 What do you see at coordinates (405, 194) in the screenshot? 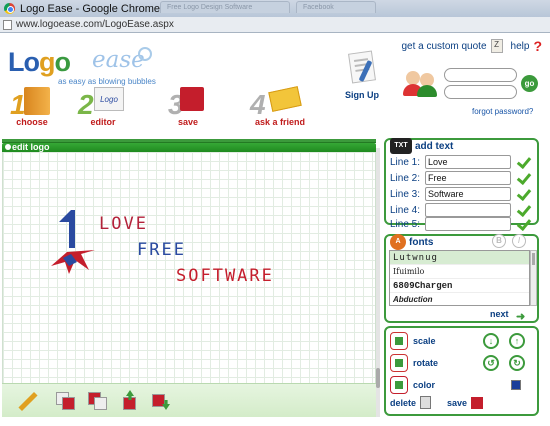
I see `line-3-label: Line 3:` at bounding box center [405, 194].